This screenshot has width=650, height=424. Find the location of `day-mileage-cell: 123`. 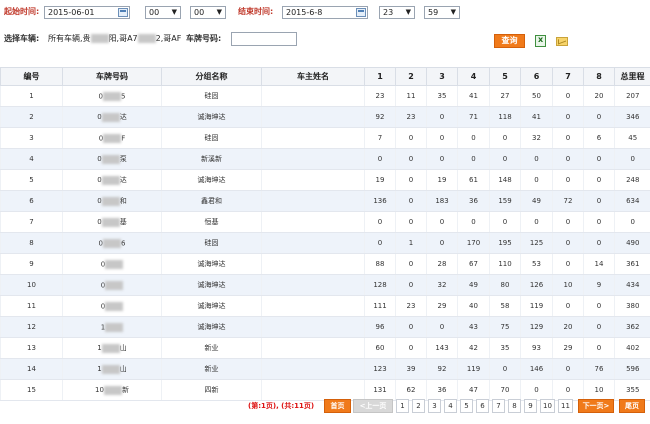

day-mileage-cell: 123 is located at coordinates (380, 369).